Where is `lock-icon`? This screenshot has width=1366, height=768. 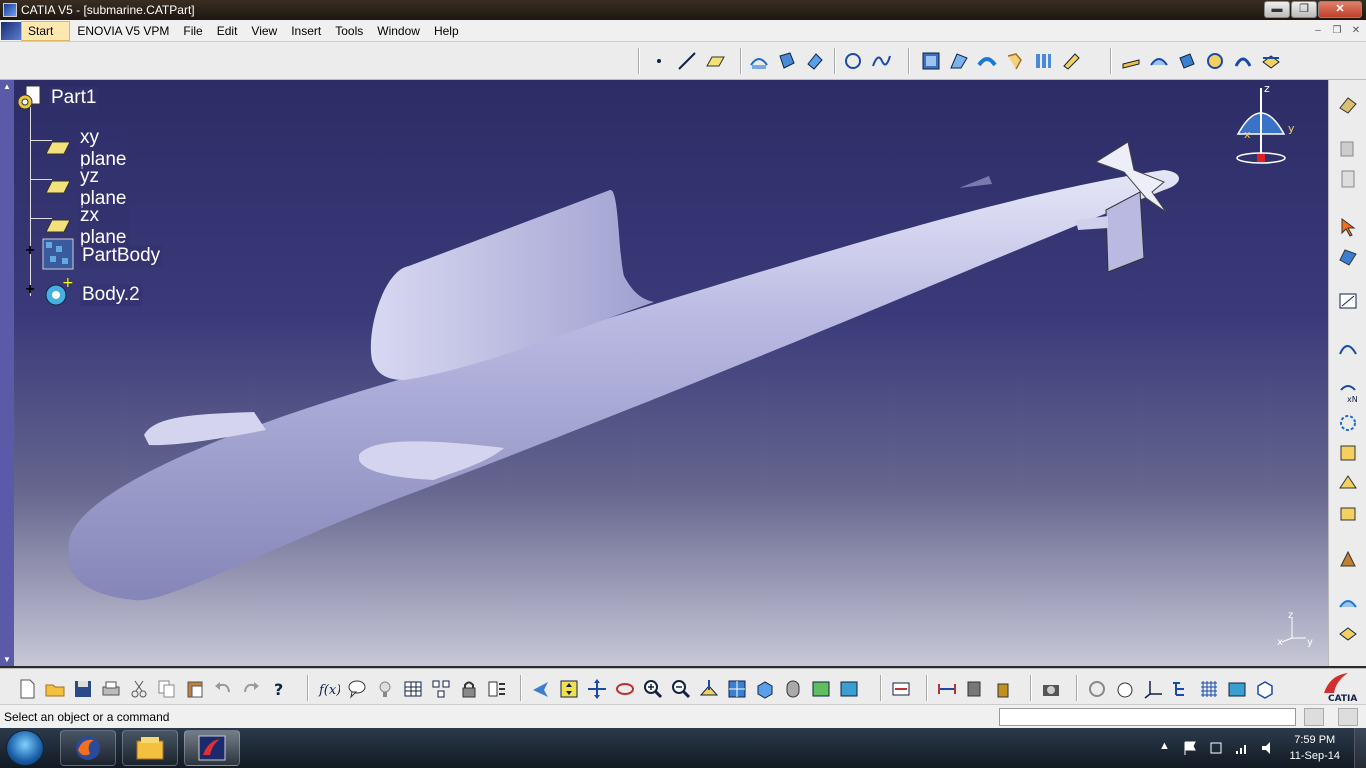
lock-icon is located at coordinates (469, 689).